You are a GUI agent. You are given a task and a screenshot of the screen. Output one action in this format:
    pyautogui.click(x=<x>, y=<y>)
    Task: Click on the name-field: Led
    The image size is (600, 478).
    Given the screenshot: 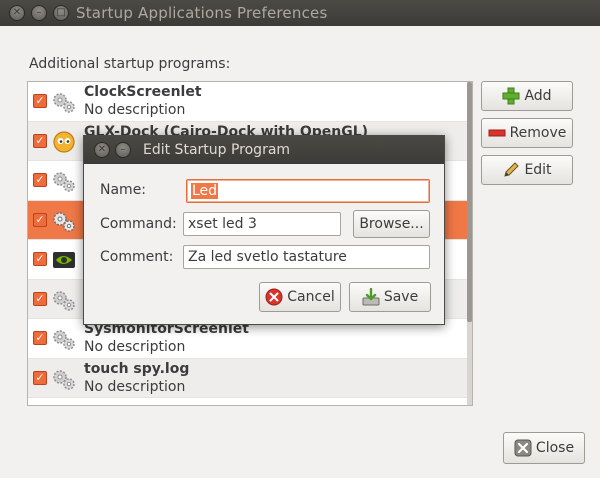 What is the action you would take?
    pyautogui.click(x=308, y=191)
    